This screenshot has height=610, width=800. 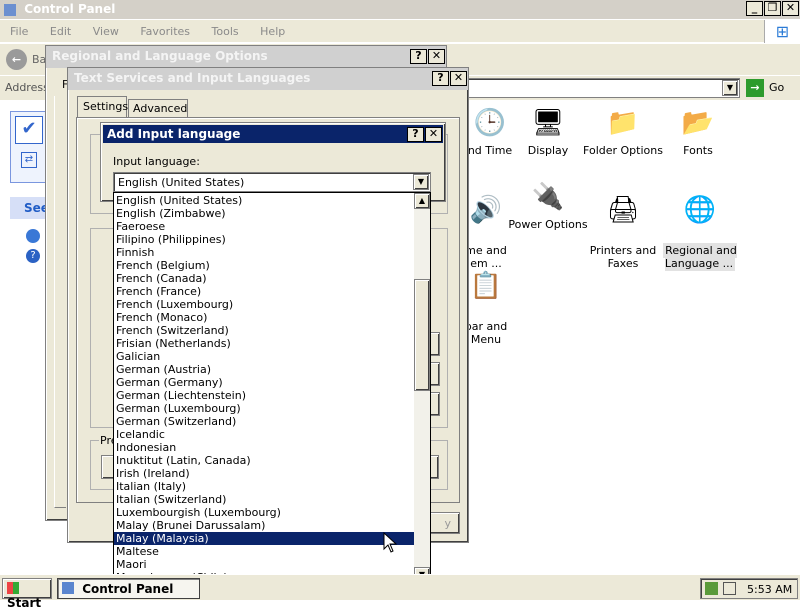 What do you see at coordinates (486, 210) in the screenshot?
I see `speaker-icon: 🔊` at bounding box center [486, 210].